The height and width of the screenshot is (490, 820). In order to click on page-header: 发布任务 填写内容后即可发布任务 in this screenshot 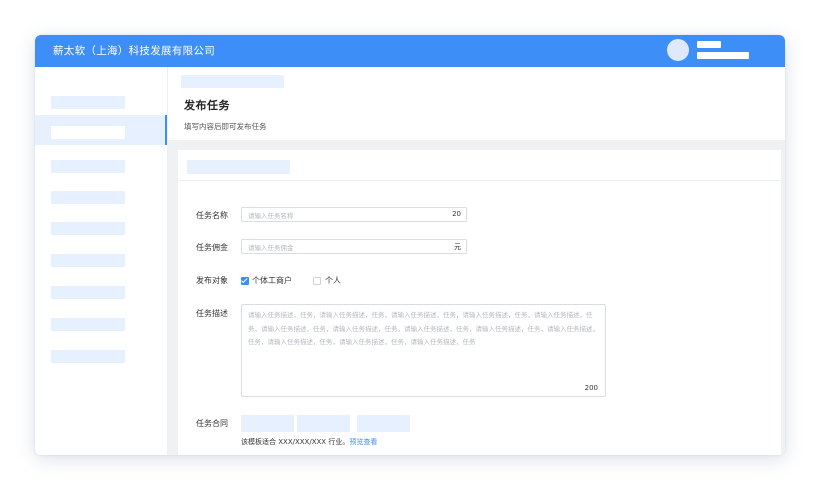, I will do `click(476, 103)`.